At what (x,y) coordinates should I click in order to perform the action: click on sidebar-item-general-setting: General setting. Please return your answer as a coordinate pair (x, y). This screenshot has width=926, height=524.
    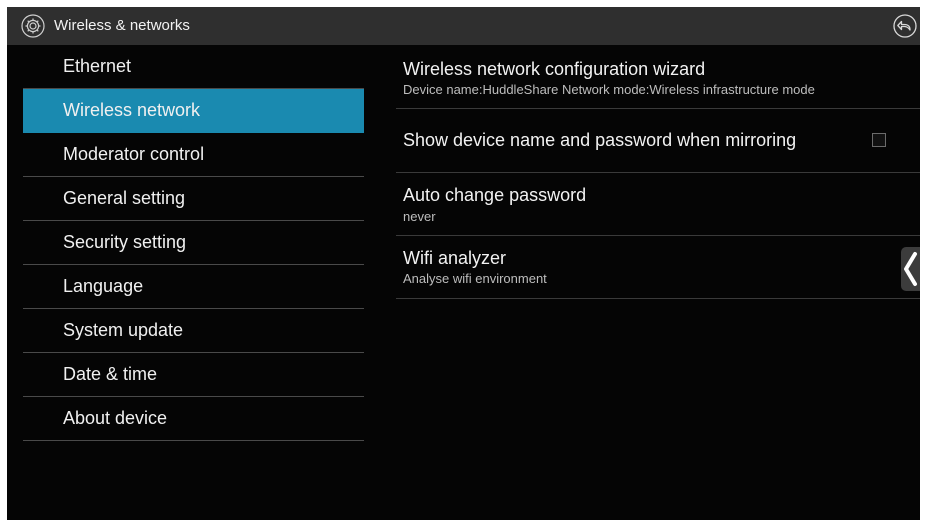
    Looking at the image, I should click on (193, 199).